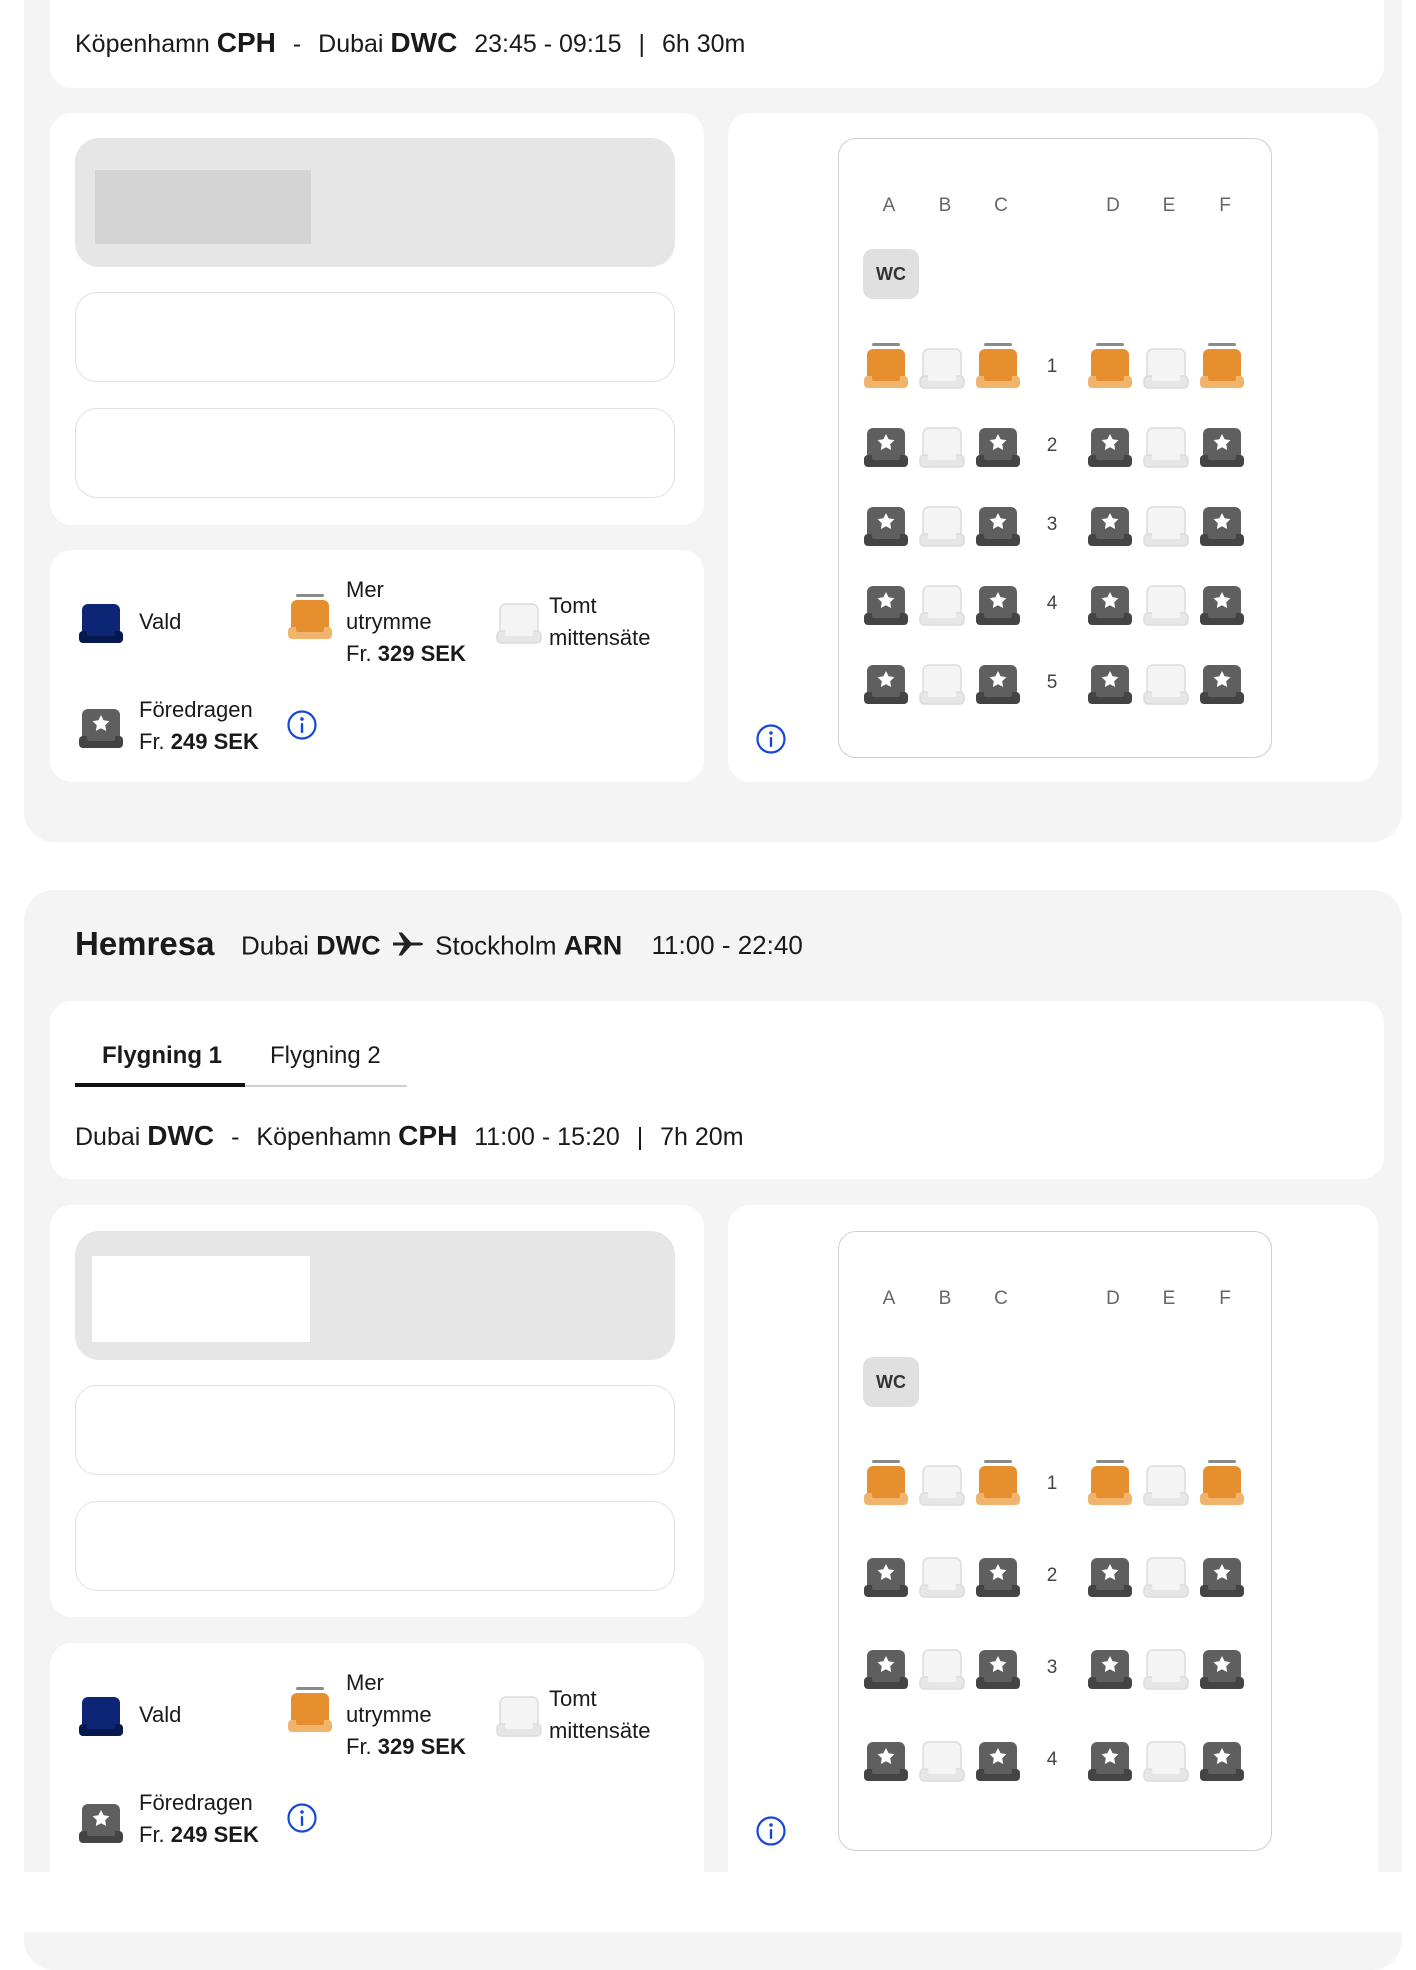  I want to click on seat-row-number: 4, so click(1052, 603).